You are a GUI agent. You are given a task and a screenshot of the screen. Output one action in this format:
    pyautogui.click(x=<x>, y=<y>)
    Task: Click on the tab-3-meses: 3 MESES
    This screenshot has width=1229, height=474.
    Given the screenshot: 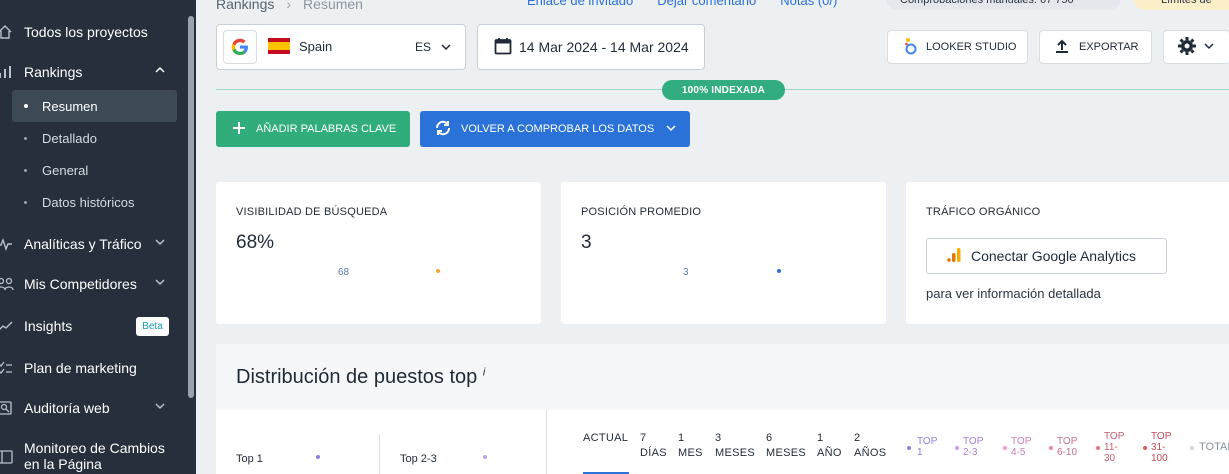 What is the action you would take?
    pyautogui.click(x=735, y=446)
    